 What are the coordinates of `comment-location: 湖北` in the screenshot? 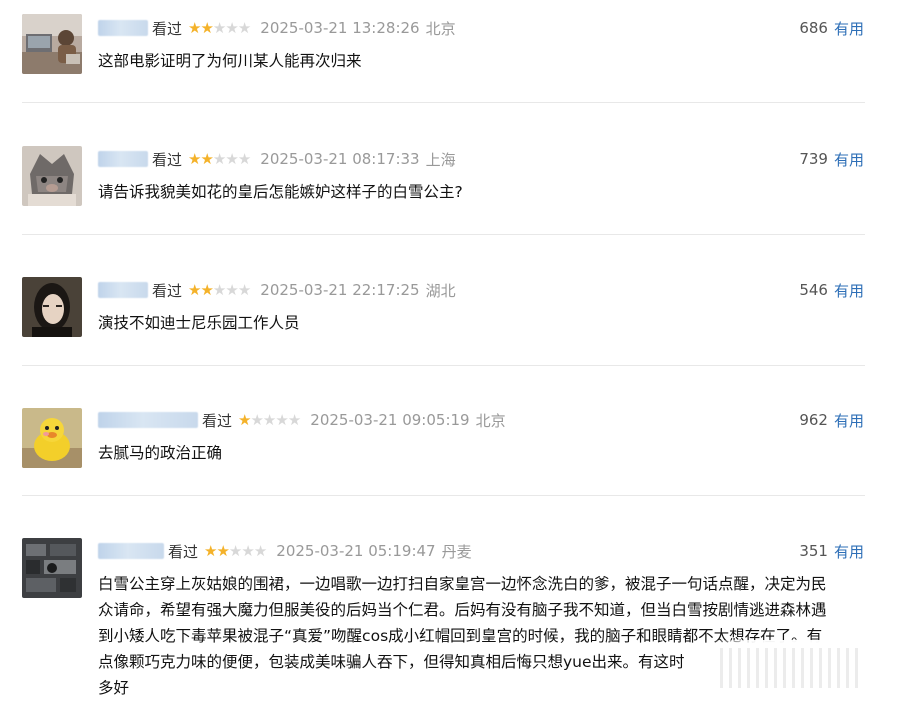 It's located at (440, 290).